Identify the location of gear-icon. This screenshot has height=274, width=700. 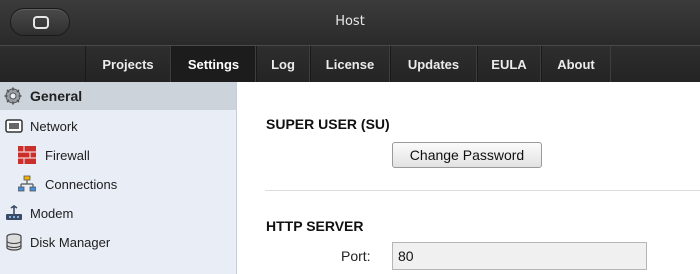
(13, 96).